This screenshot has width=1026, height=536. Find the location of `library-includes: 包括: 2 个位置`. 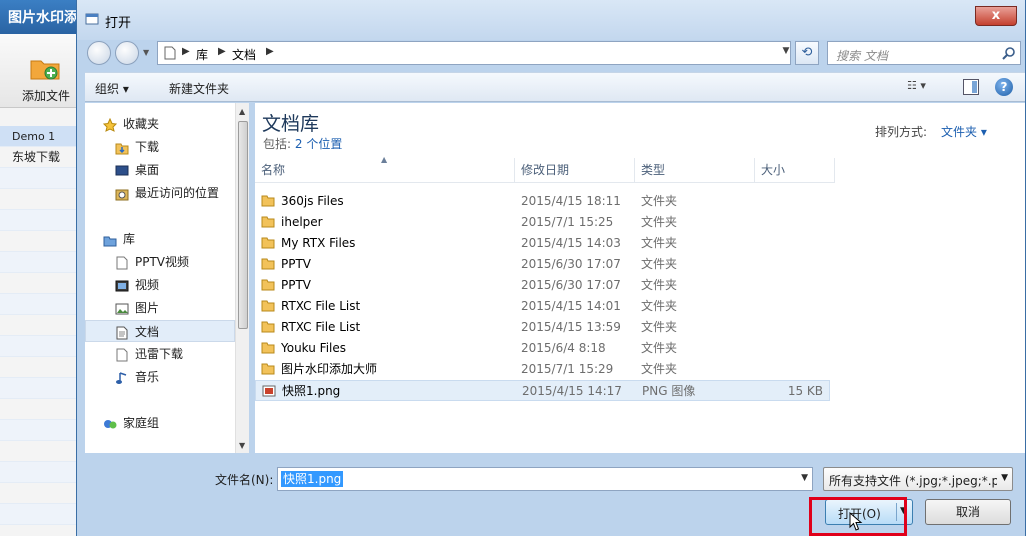

library-includes: 包括: 2 个位置 is located at coordinates (302, 143).